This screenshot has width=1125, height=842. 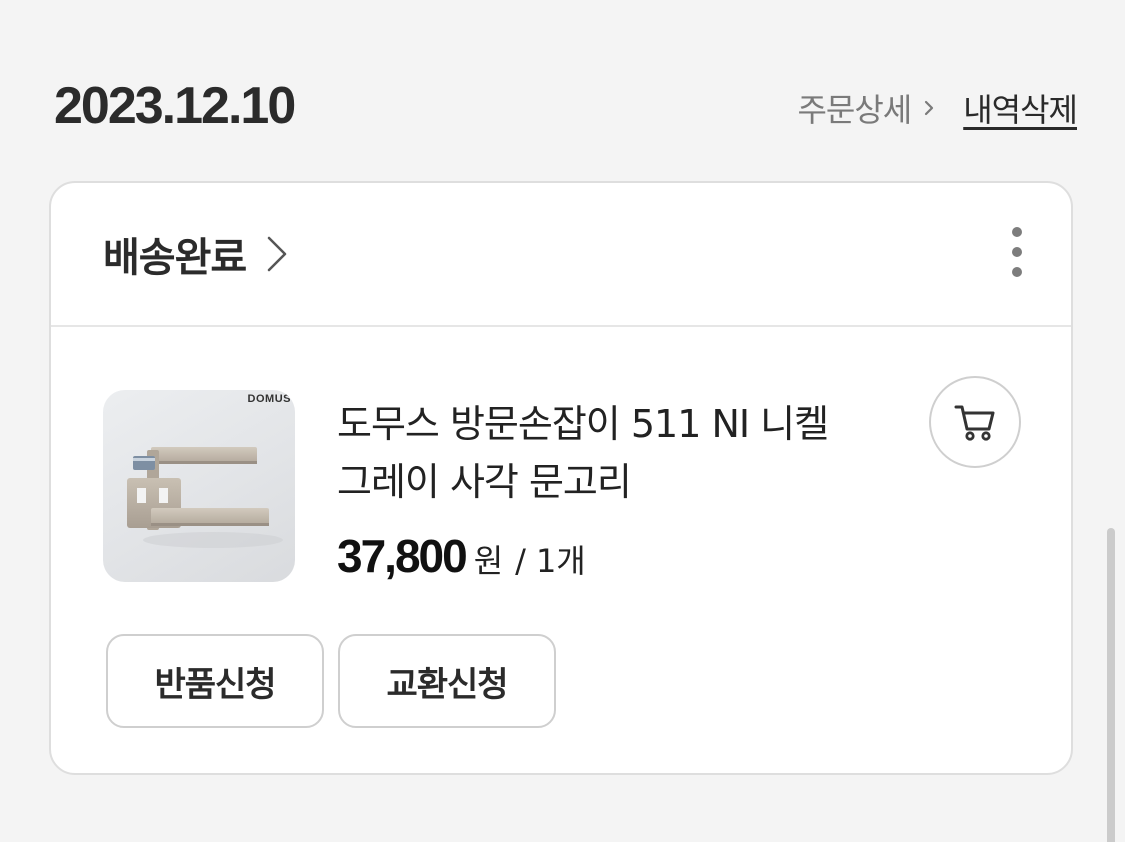 What do you see at coordinates (1020, 108) in the screenshot?
I see `delete-history-link: 내역삭제` at bounding box center [1020, 108].